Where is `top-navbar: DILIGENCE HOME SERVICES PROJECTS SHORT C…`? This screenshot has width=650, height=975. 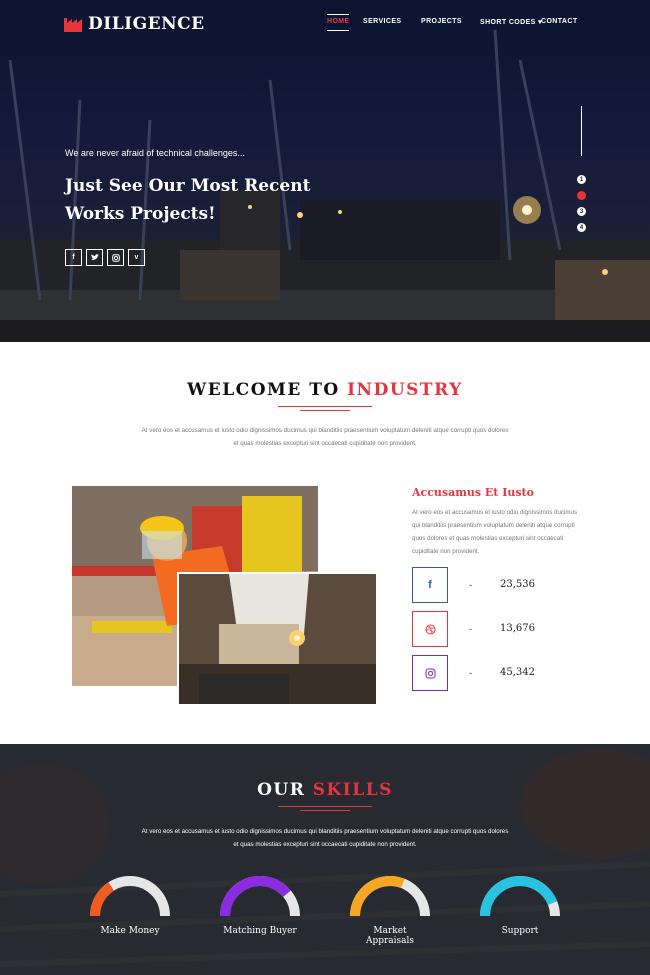
top-navbar: DILIGENCE HOME SERVICES PROJECTS SHORT C… is located at coordinates (325, 24).